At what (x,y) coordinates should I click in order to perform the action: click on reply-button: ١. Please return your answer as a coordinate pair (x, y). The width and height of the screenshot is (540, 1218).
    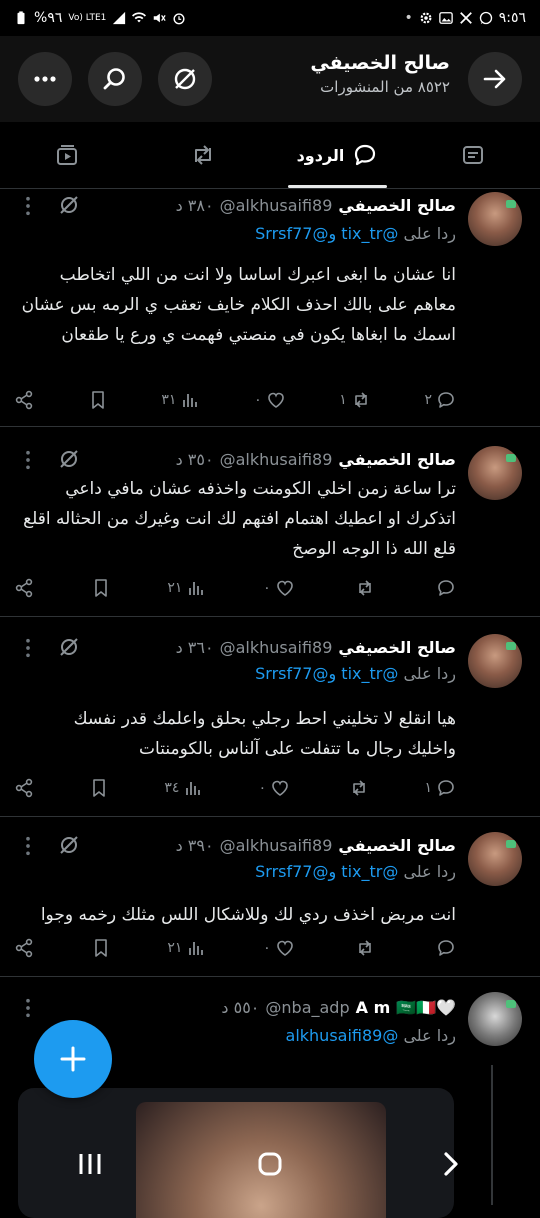
    Looking at the image, I should click on (440, 788).